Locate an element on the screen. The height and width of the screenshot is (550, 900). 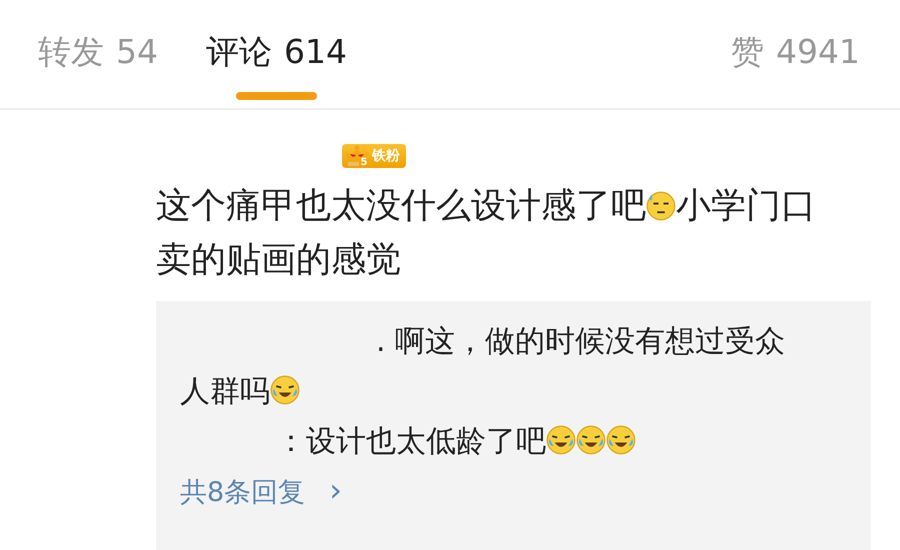
comment-text: 卖的贴画的感觉 is located at coordinates (278, 260).